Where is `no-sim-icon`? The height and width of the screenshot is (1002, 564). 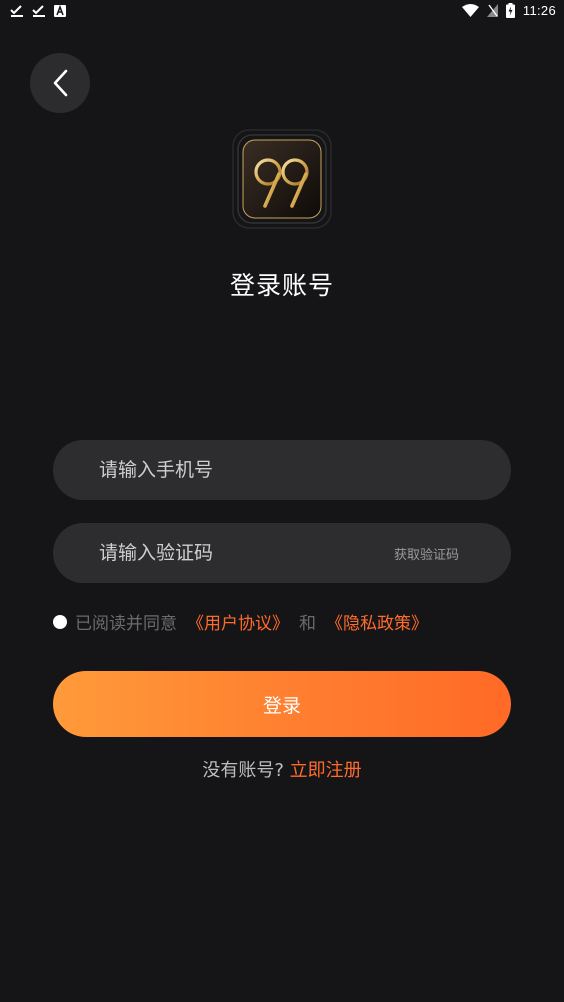
no-sim-icon is located at coordinates (492, 10).